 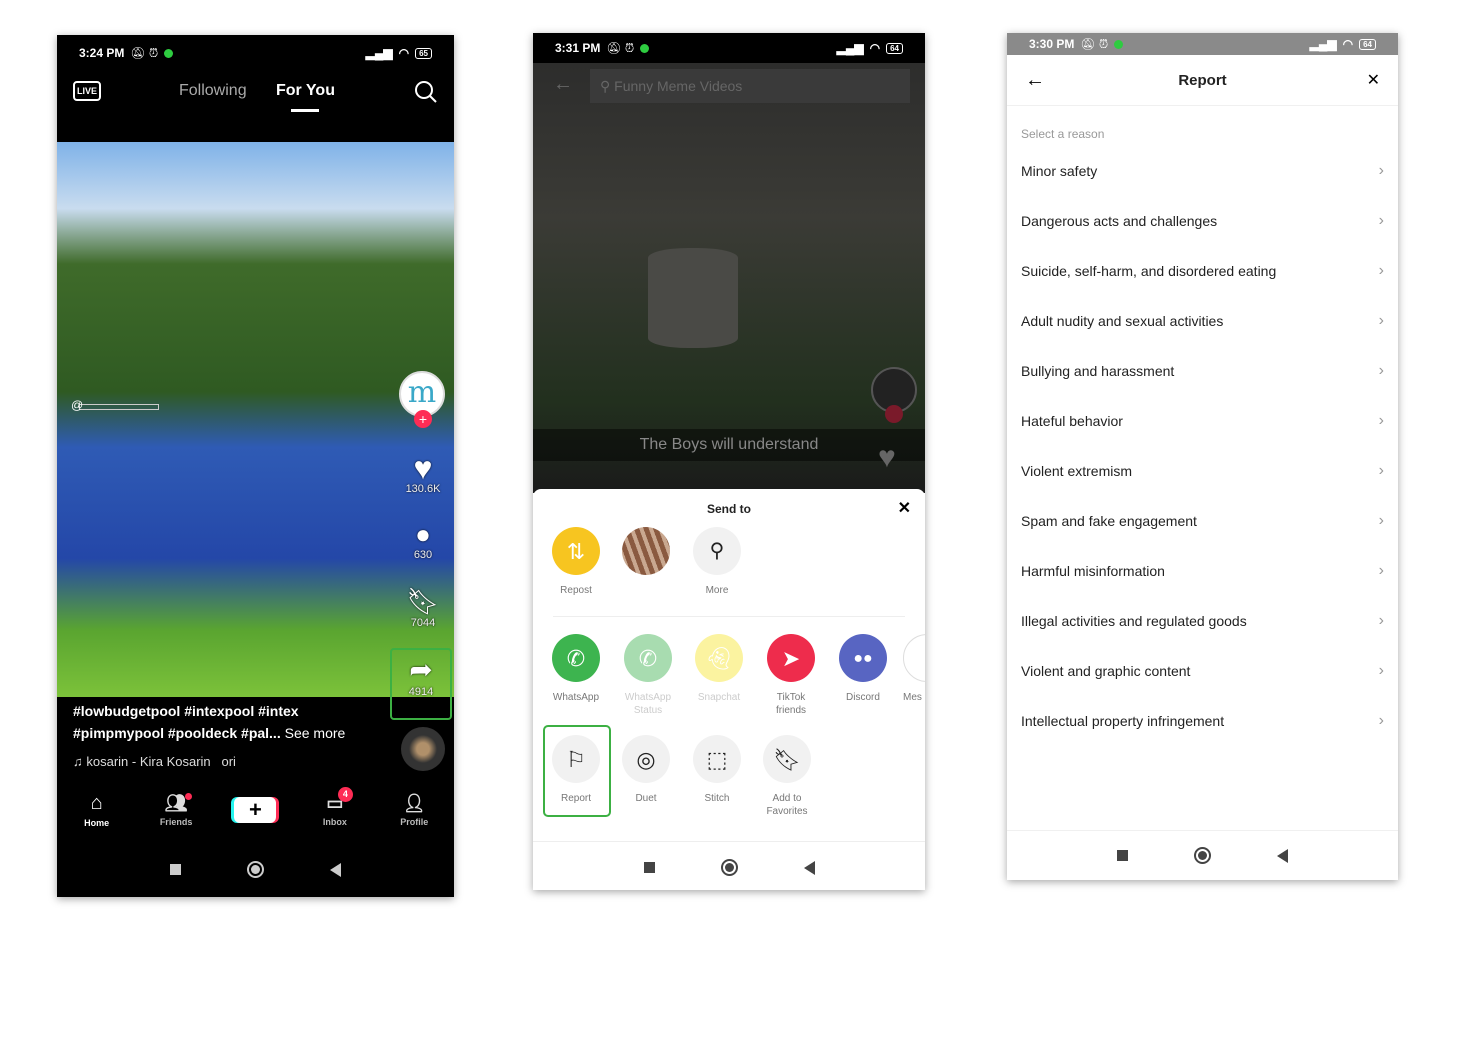 I want to click on reason-label: Illegal activities and regulated goods, so click(x=1134, y=621).